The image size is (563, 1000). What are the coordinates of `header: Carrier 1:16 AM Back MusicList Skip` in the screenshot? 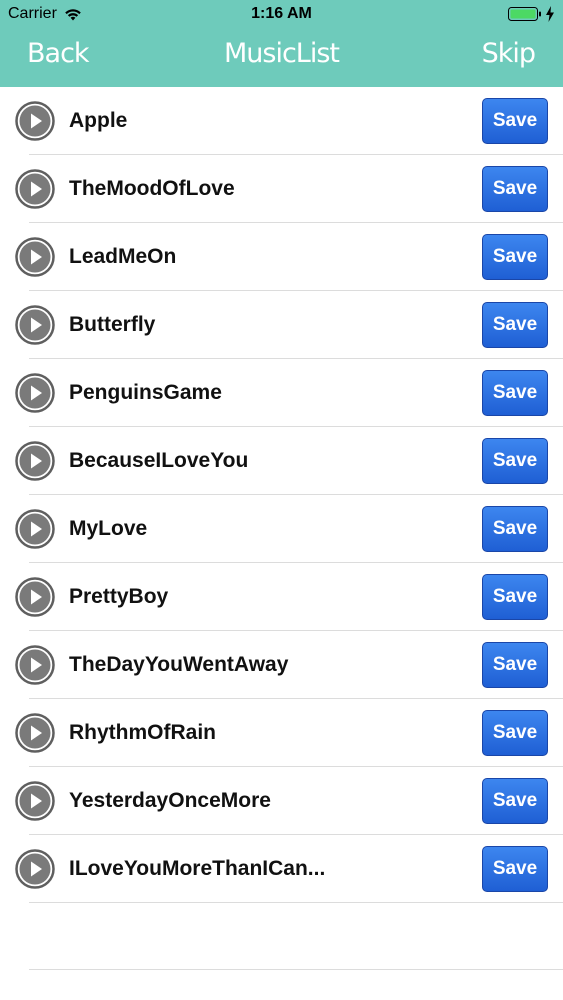 It's located at (281, 43).